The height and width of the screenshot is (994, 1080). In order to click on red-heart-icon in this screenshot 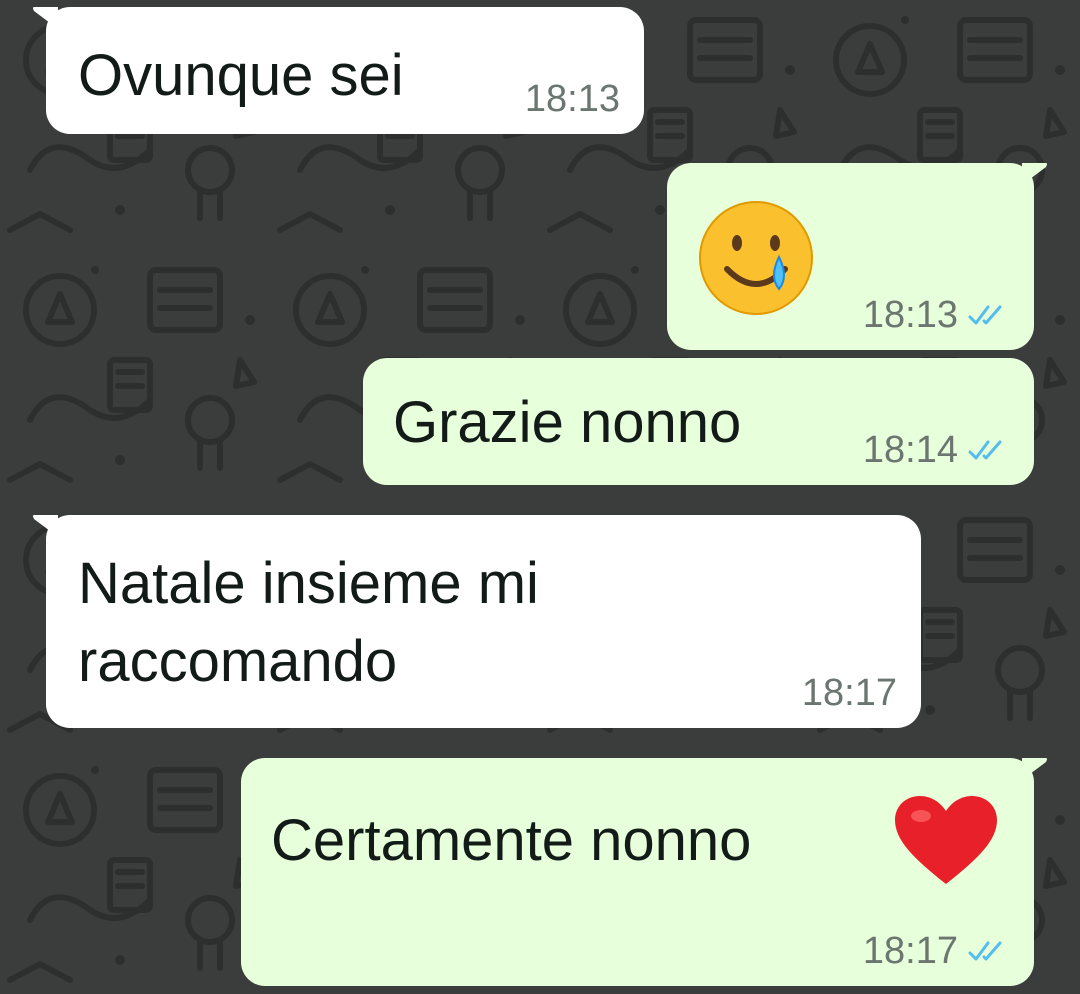, I will do `click(946, 840)`.